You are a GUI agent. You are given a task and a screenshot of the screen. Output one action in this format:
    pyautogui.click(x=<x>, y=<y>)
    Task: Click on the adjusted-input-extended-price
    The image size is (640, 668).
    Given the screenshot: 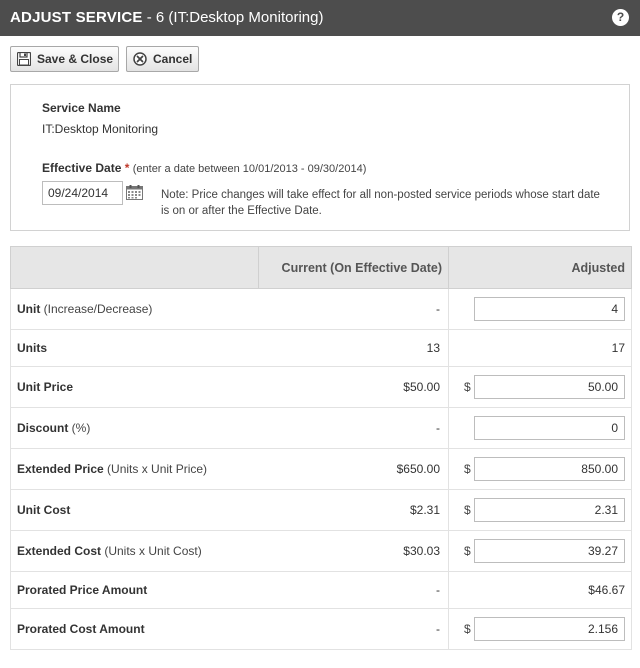 What is the action you would take?
    pyautogui.click(x=549, y=469)
    